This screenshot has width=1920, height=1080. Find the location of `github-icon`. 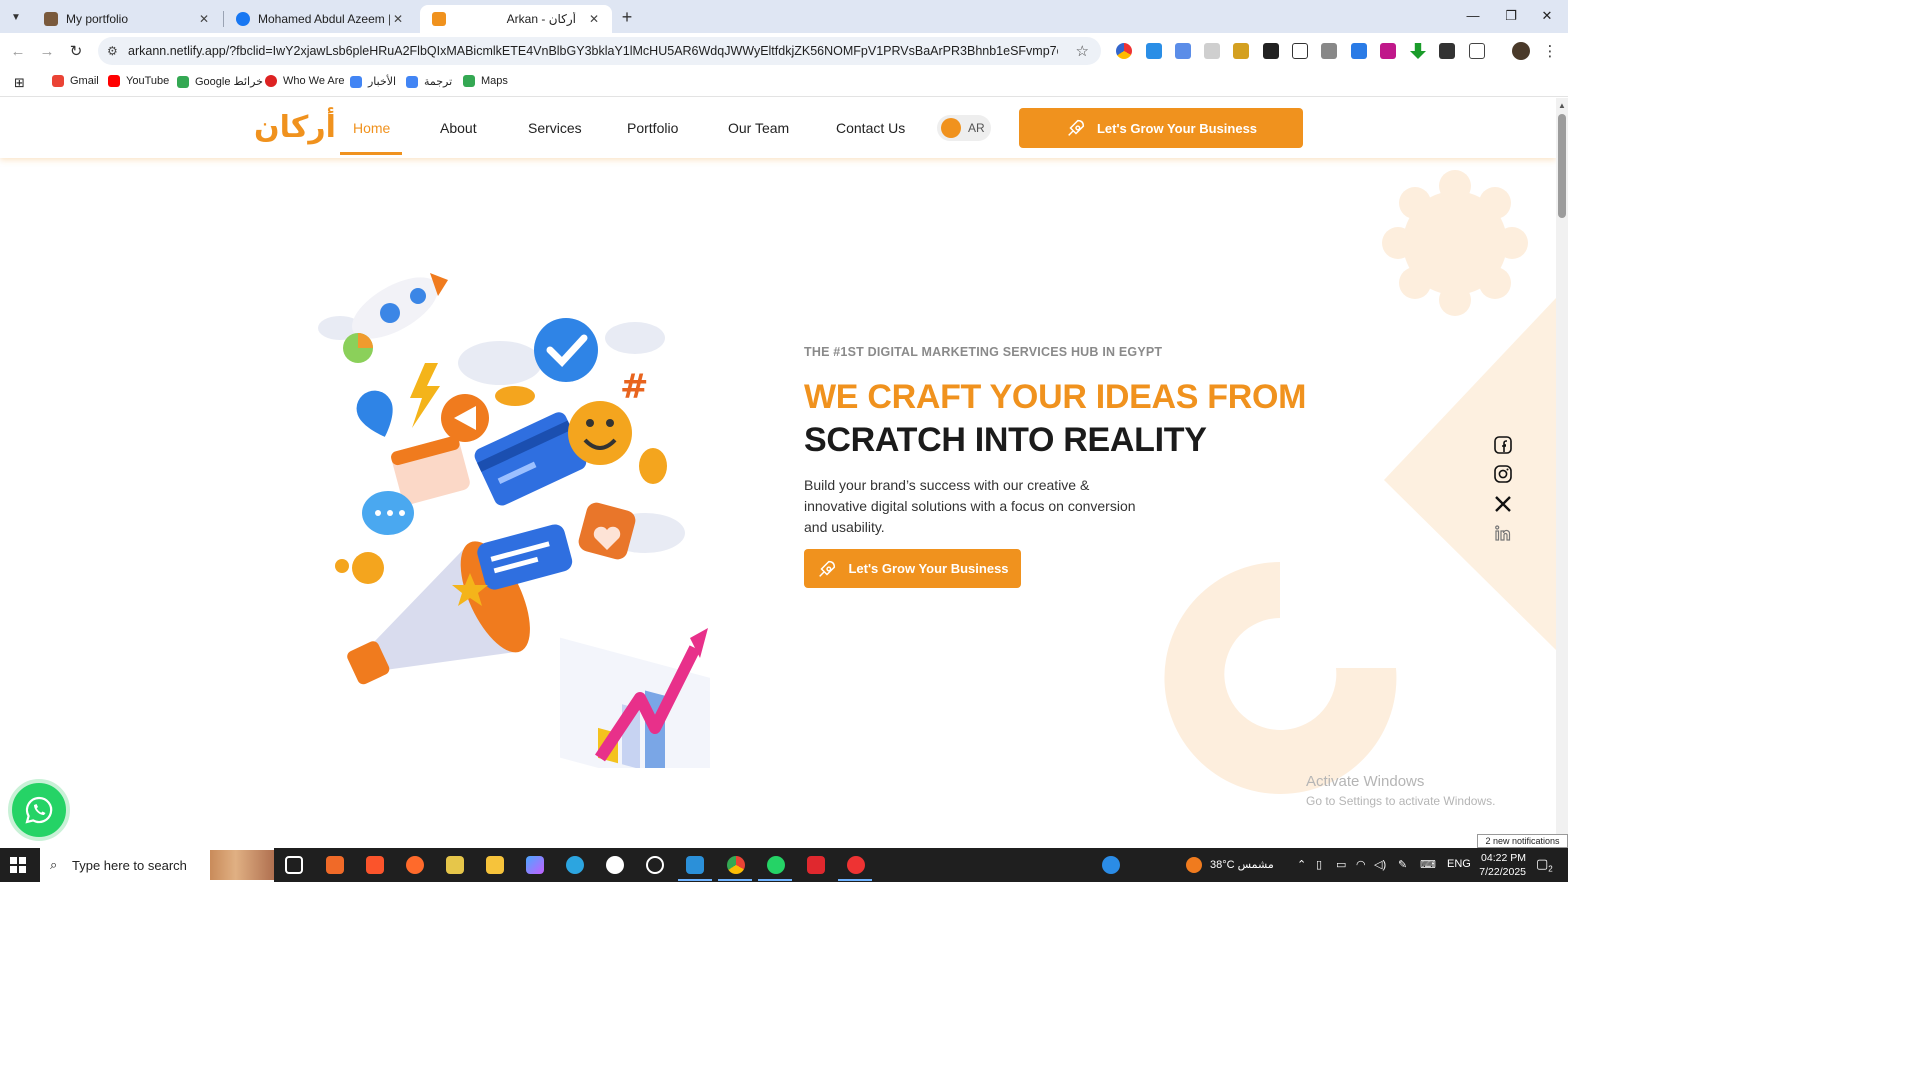

github-icon is located at coordinates (615, 865).